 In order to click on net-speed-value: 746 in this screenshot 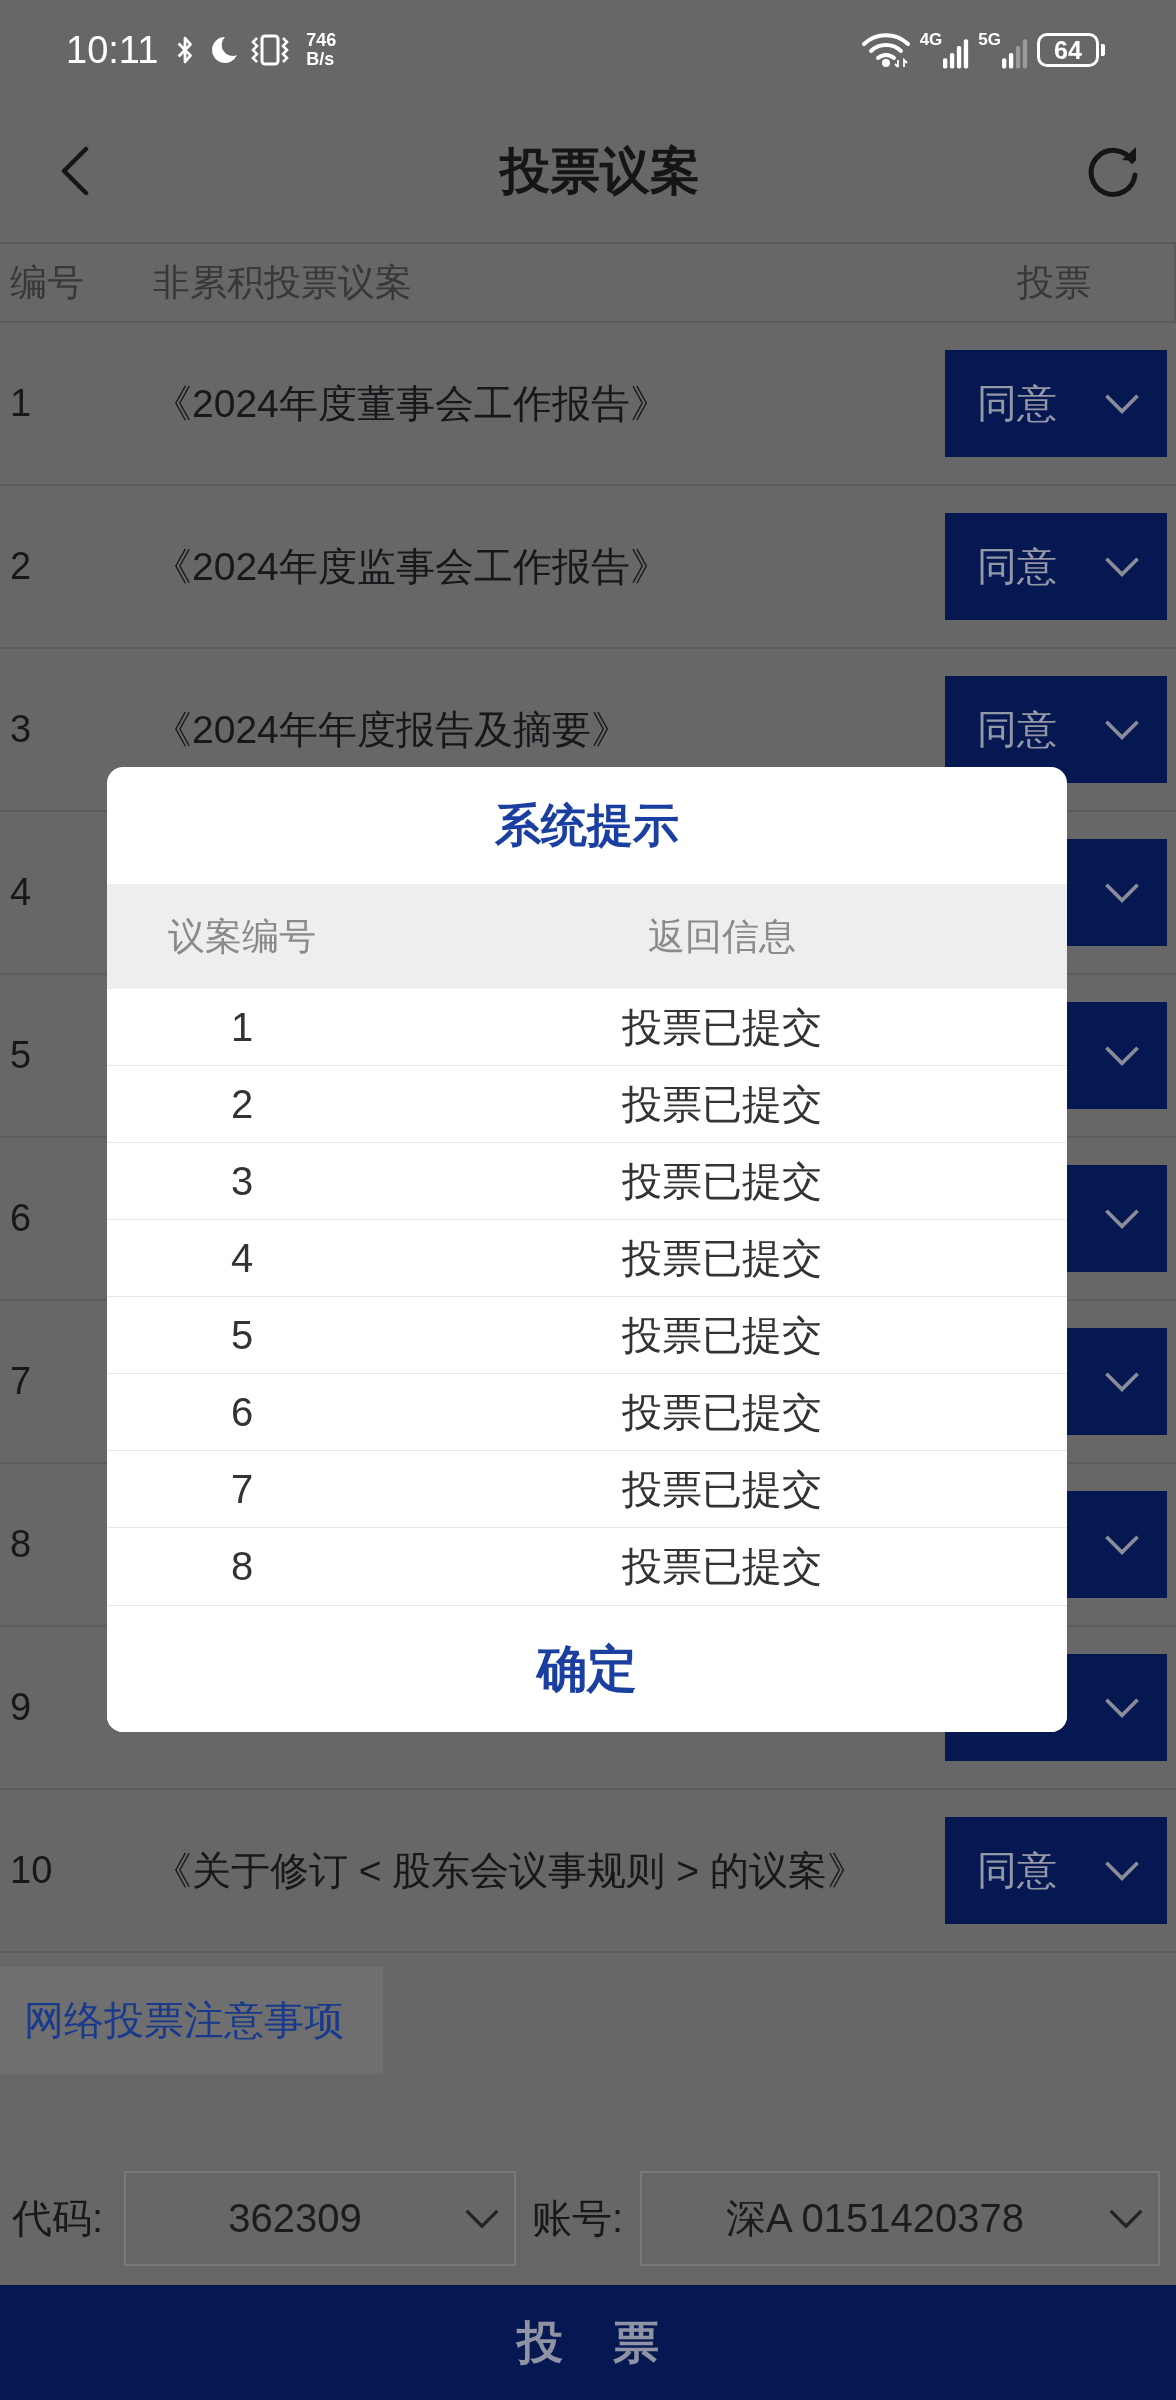, I will do `click(321, 40)`.